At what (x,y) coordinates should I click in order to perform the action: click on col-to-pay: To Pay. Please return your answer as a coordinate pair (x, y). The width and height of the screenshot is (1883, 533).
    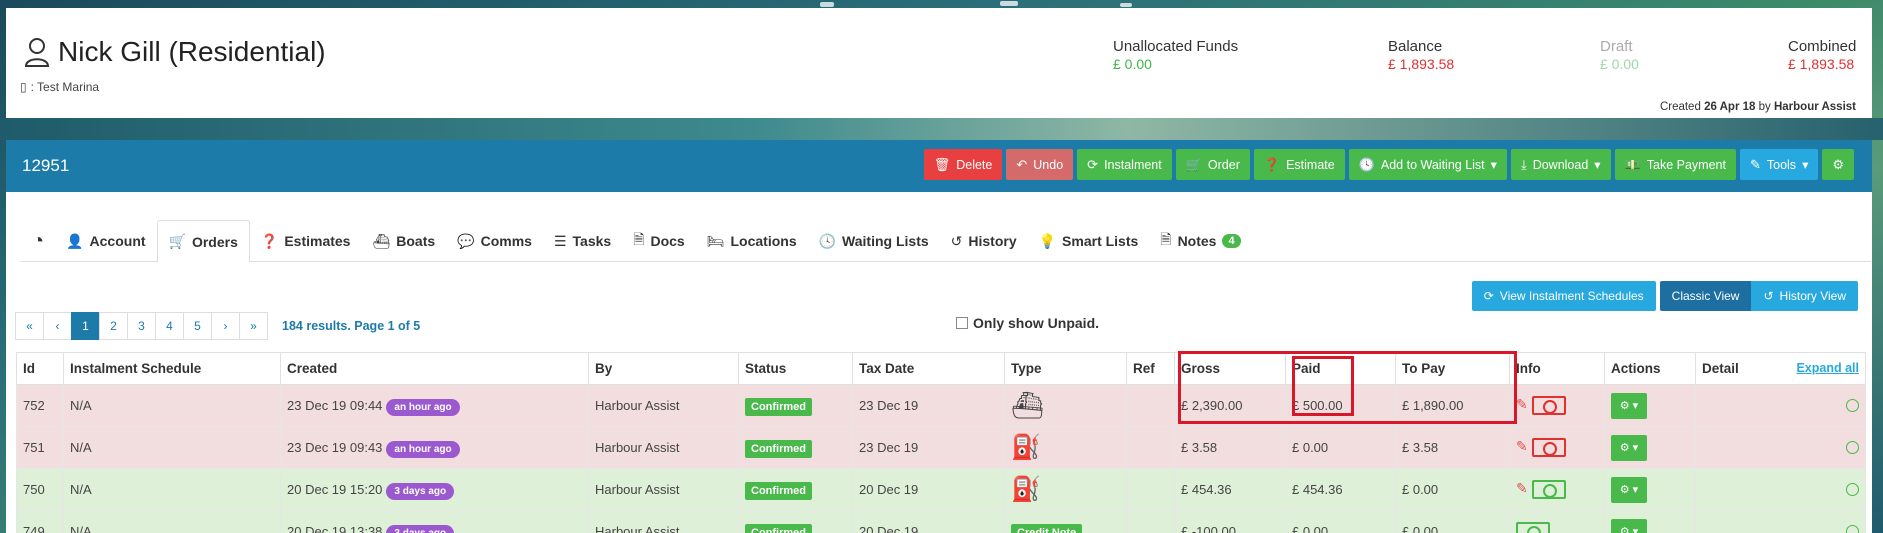
    Looking at the image, I should click on (1452, 368).